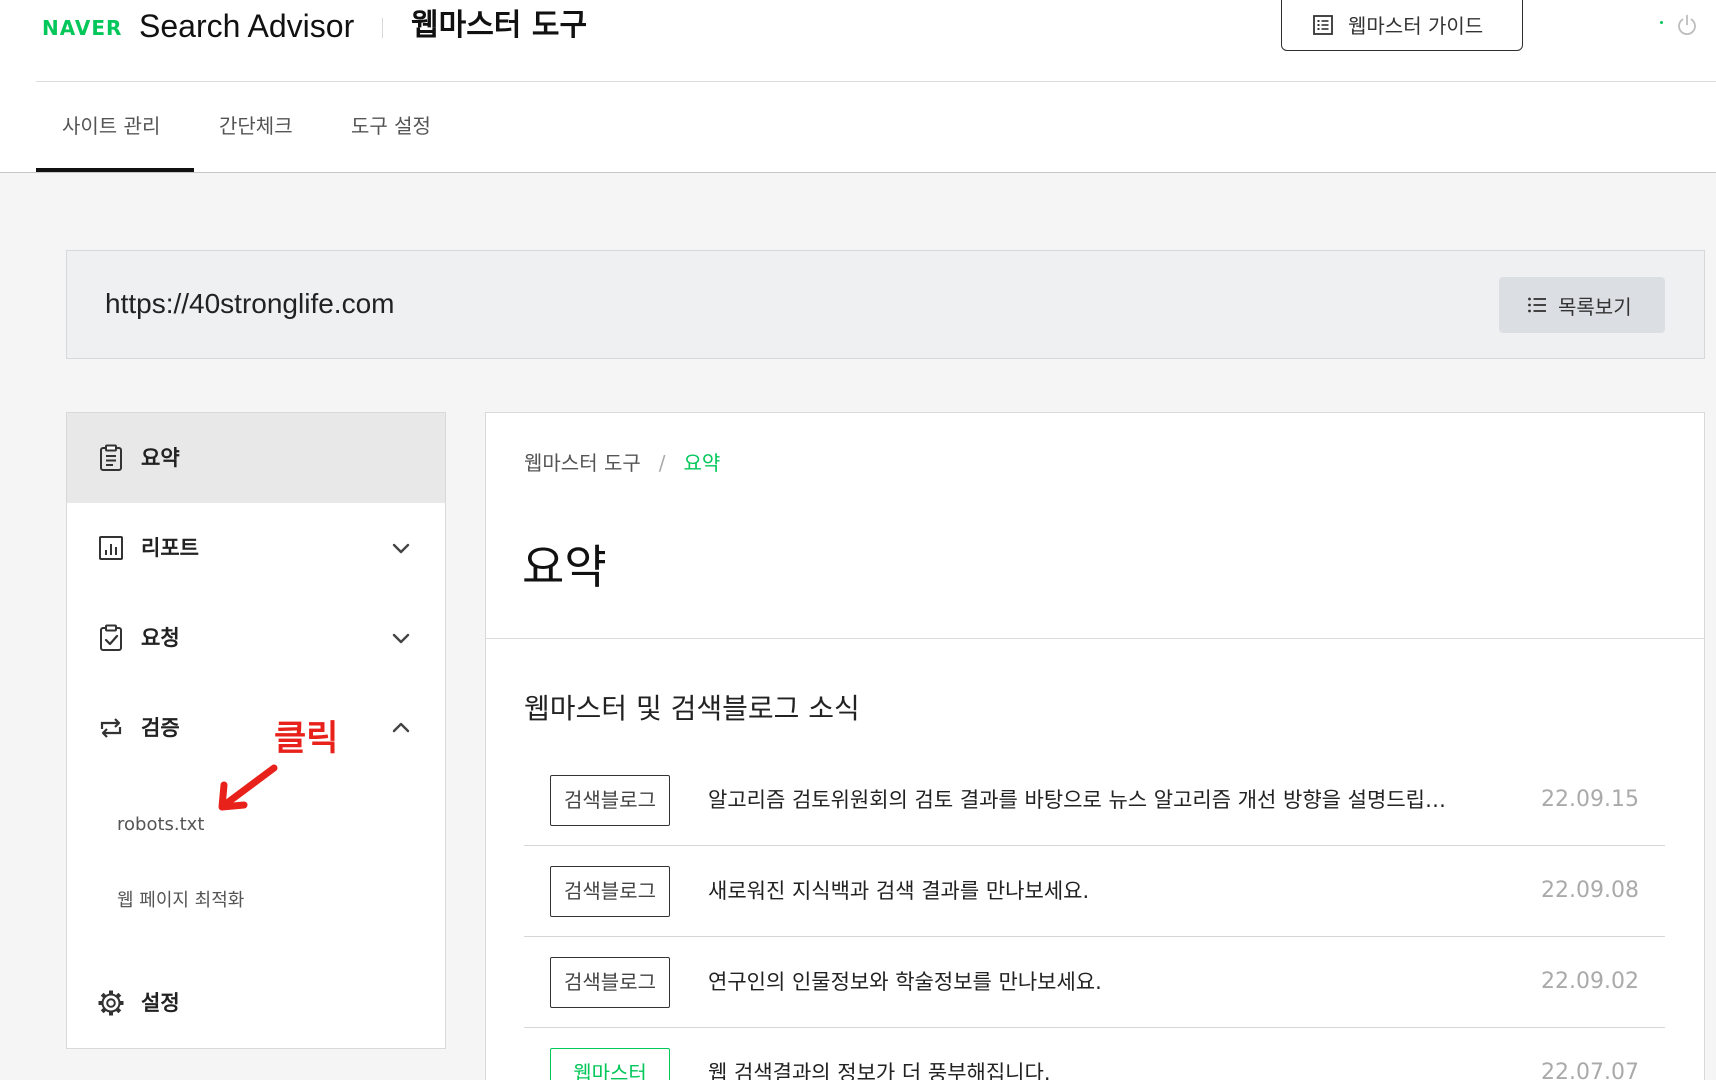  What do you see at coordinates (858, 172) in the screenshot?
I see `tab-bar-divider` at bounding box center [858, 172].